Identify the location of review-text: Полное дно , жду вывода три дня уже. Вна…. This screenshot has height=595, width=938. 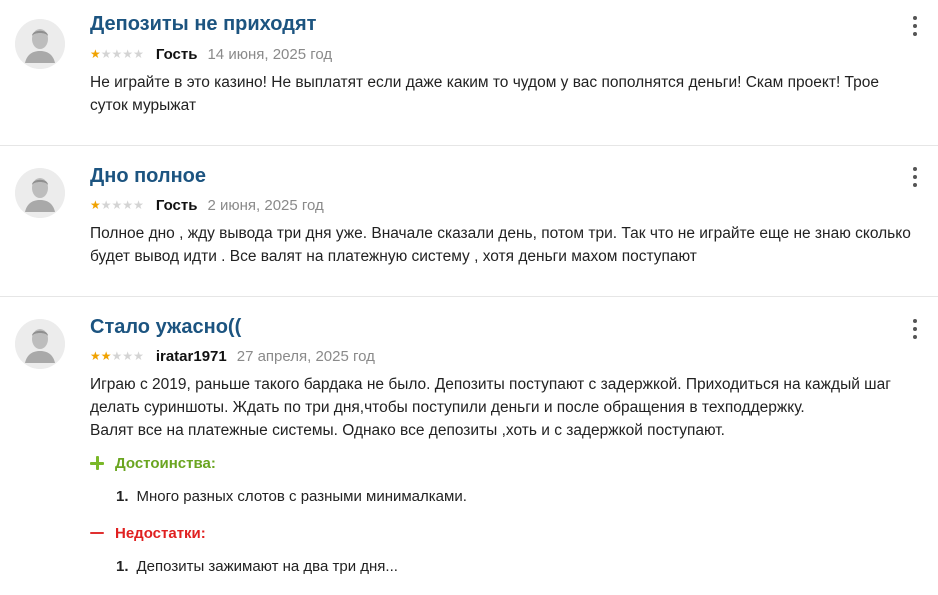
(505, 245).